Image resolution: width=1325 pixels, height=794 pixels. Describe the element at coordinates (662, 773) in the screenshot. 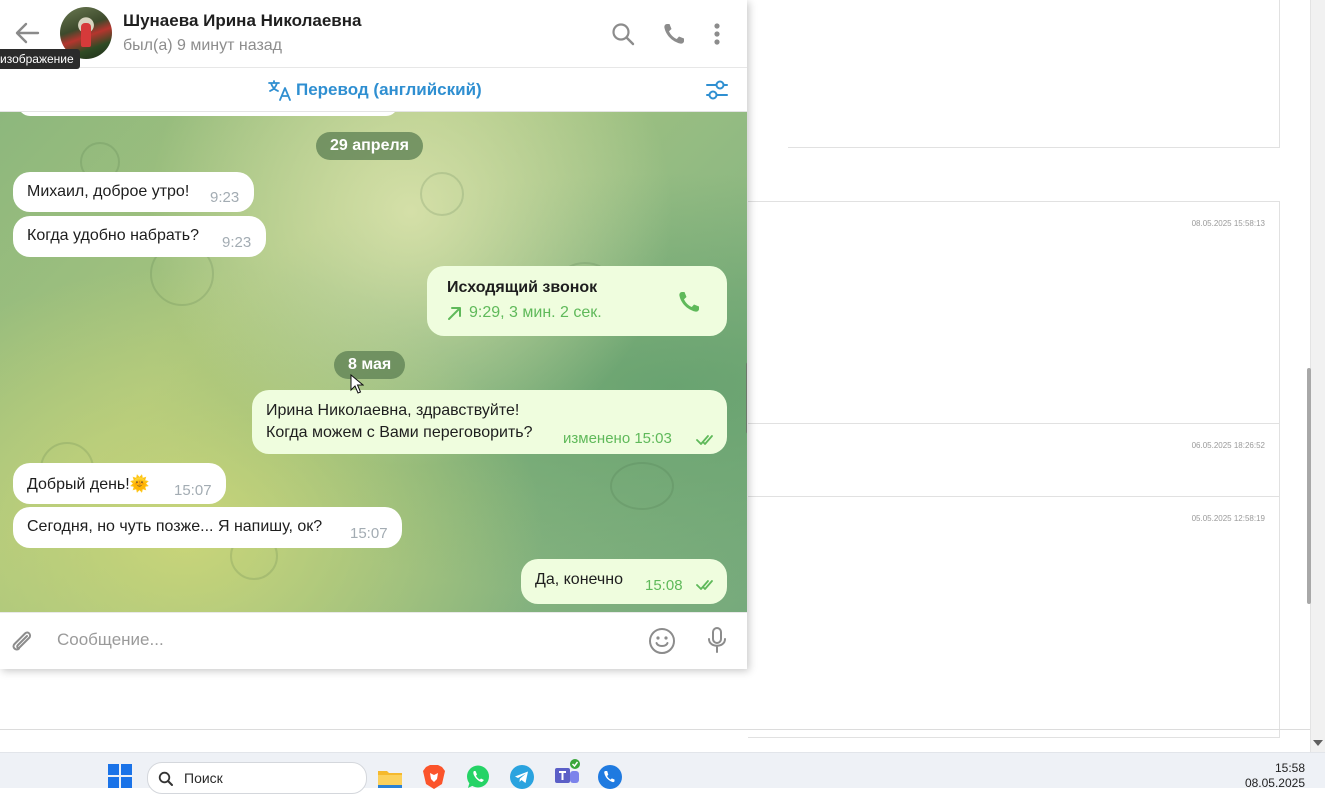

I see `windows-taskbar: Поиск 15:58 08.05.2025` at that location.